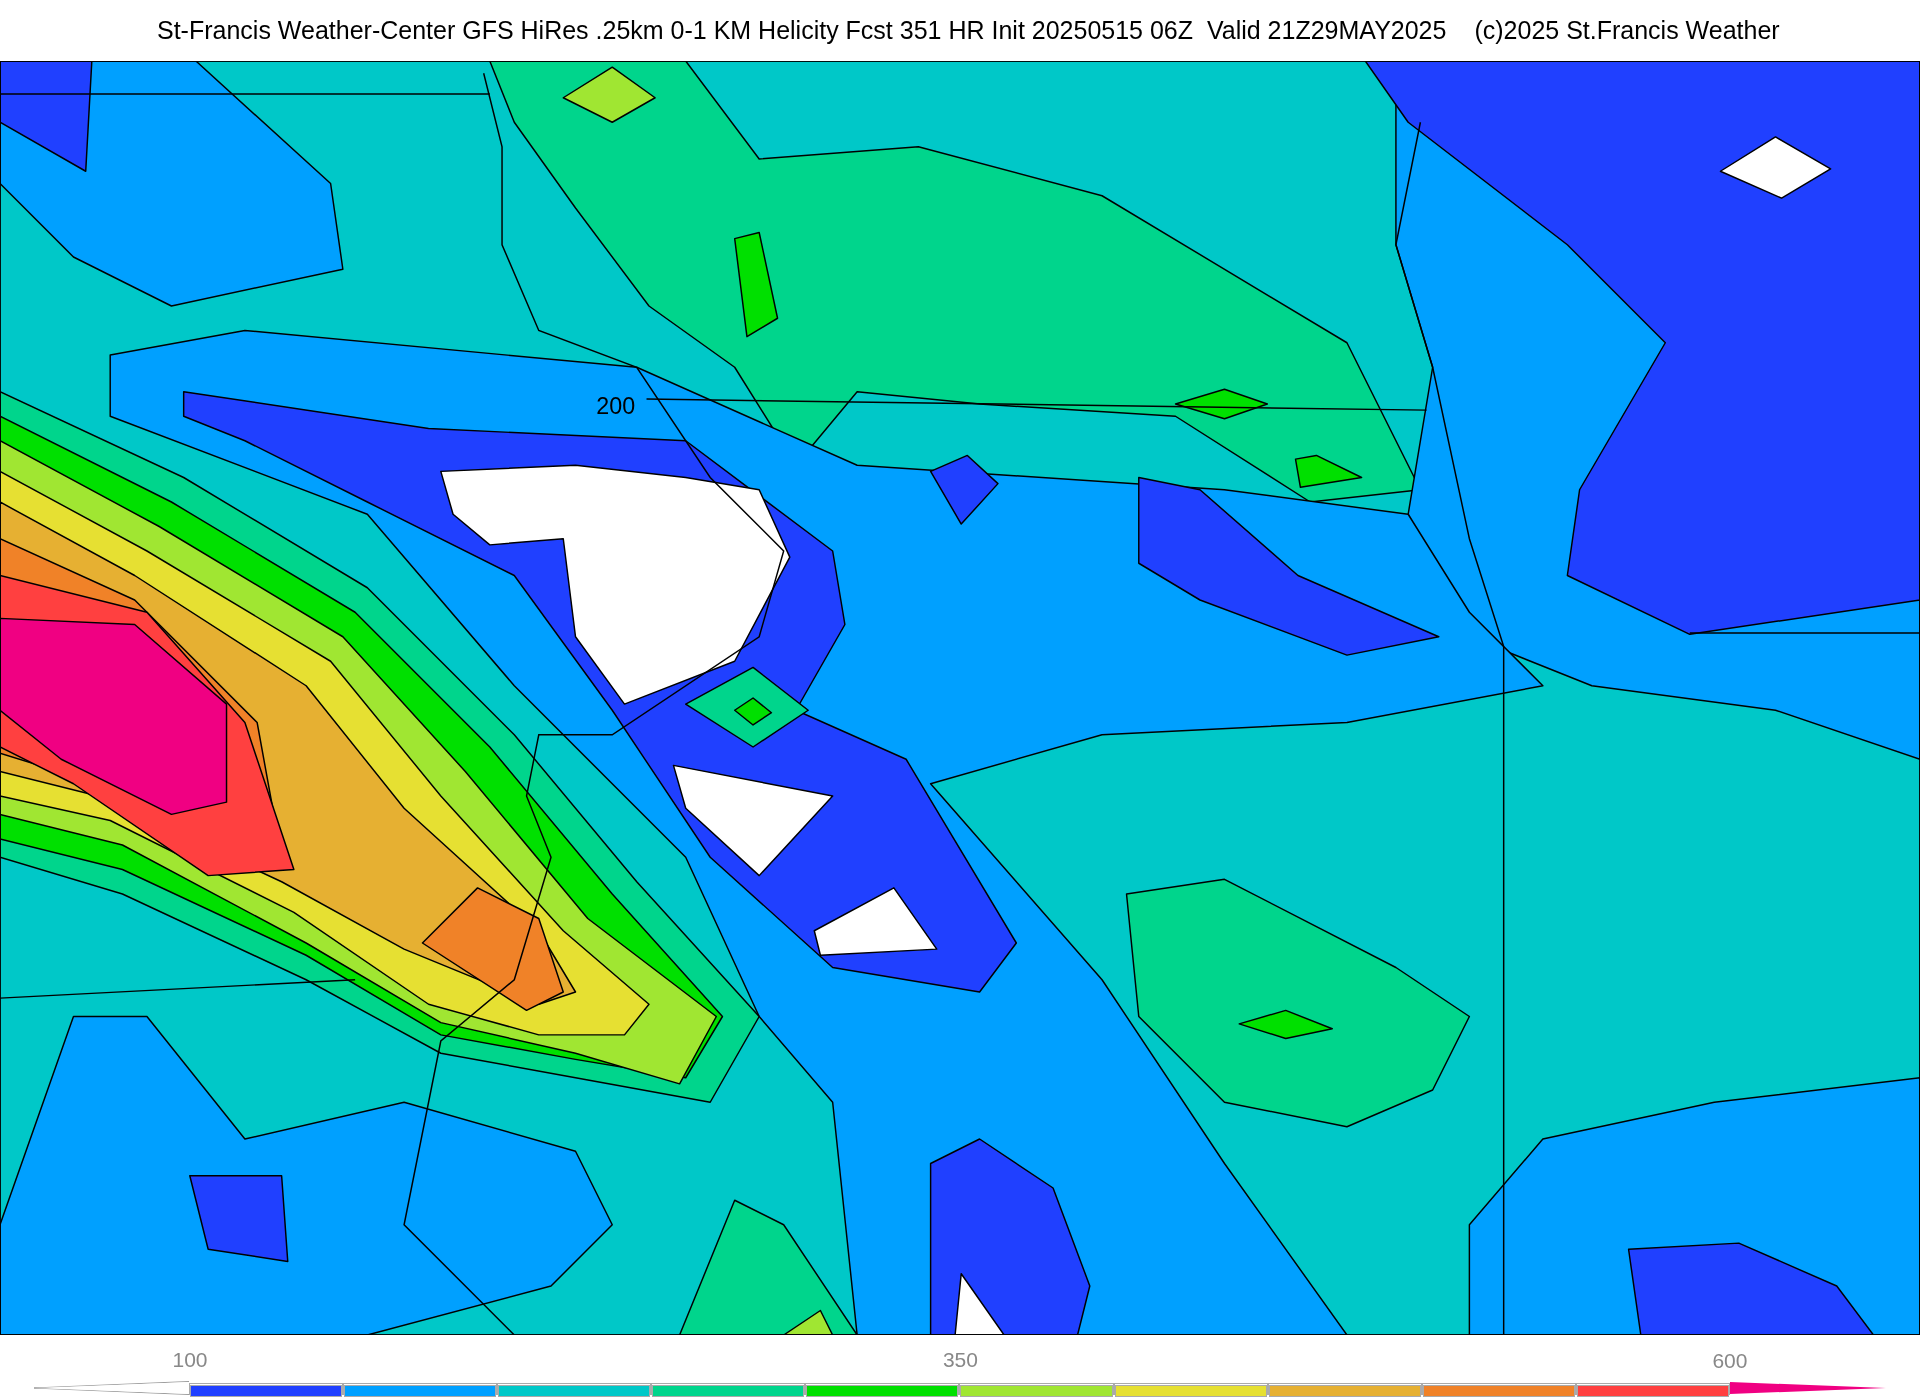 The width and height of the screenshot is (1920, 1400). What do you see at coordinates (960, 1359) in the screenshot?
I see `colorbar-label: 350` at bounding box center [960, 1359].